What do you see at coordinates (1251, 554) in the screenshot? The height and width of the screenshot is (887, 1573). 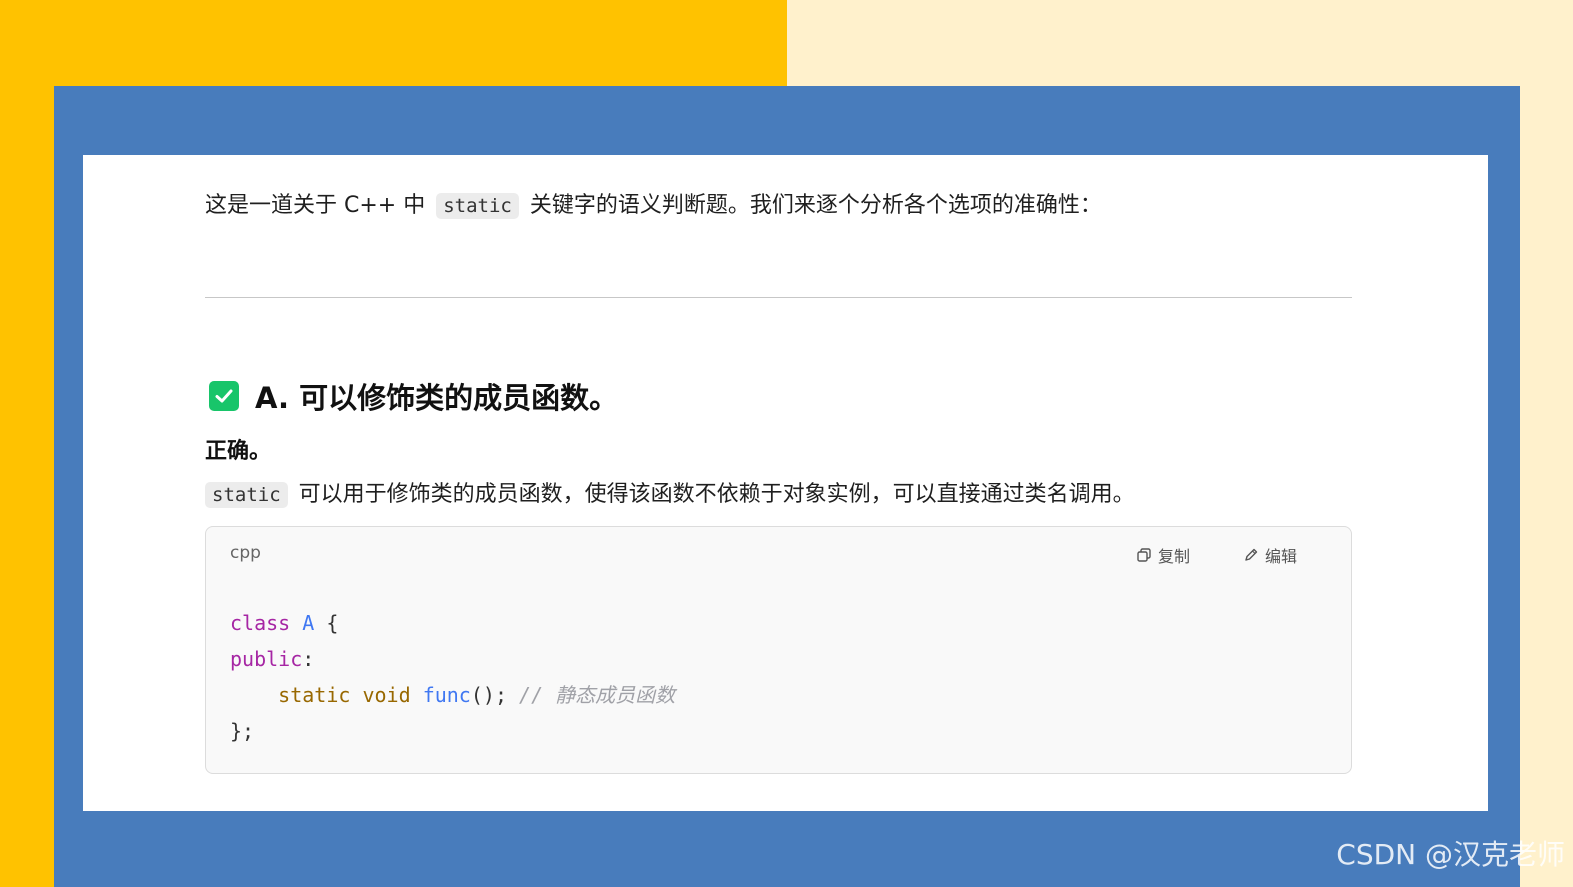 I see `edit-icon` at bounding box center [1251, 554].